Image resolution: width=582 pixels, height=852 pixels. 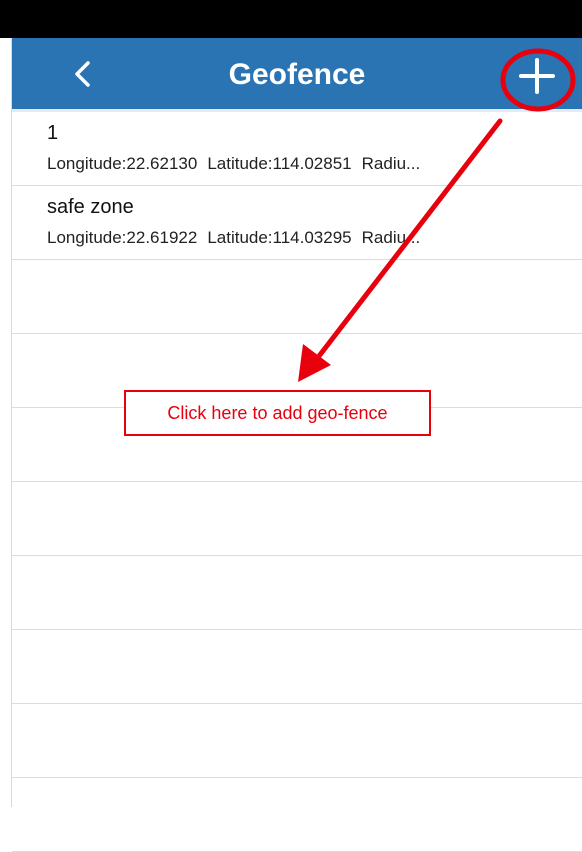 I want to click on geofence-name: 1, so click(x=53, y=133).